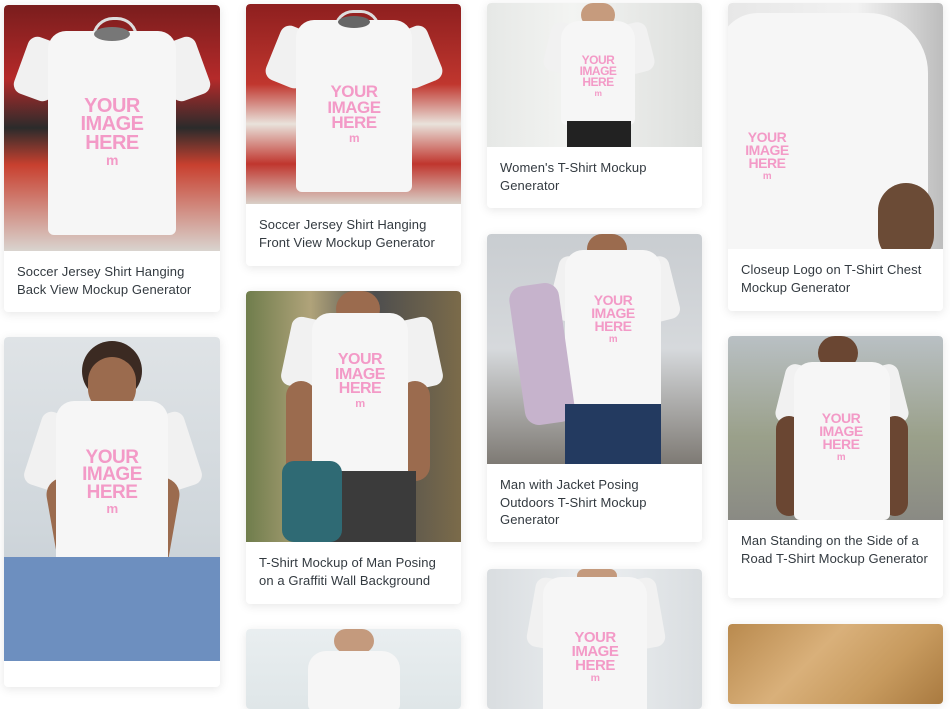 Image resolution: width=950 pixels, height=709 pixels. I want to click on mockup-title, so click(112, 673).